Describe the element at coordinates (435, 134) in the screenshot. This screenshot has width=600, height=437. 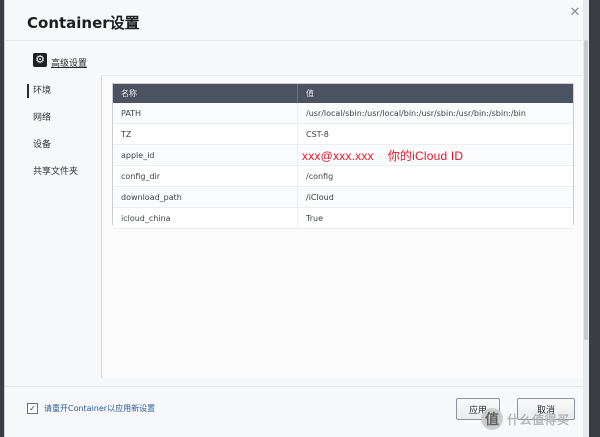
I see `row-value: CST-8` at that location.